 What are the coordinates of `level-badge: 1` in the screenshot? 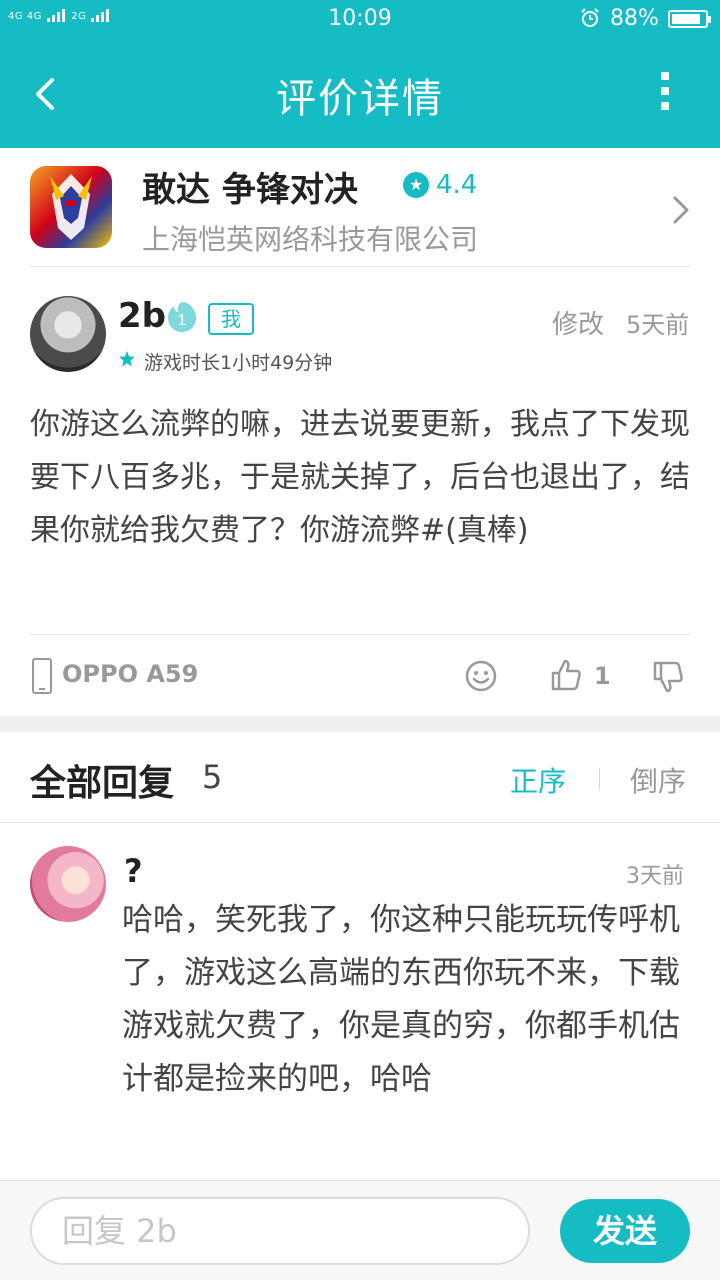 It's located at (182, 317).